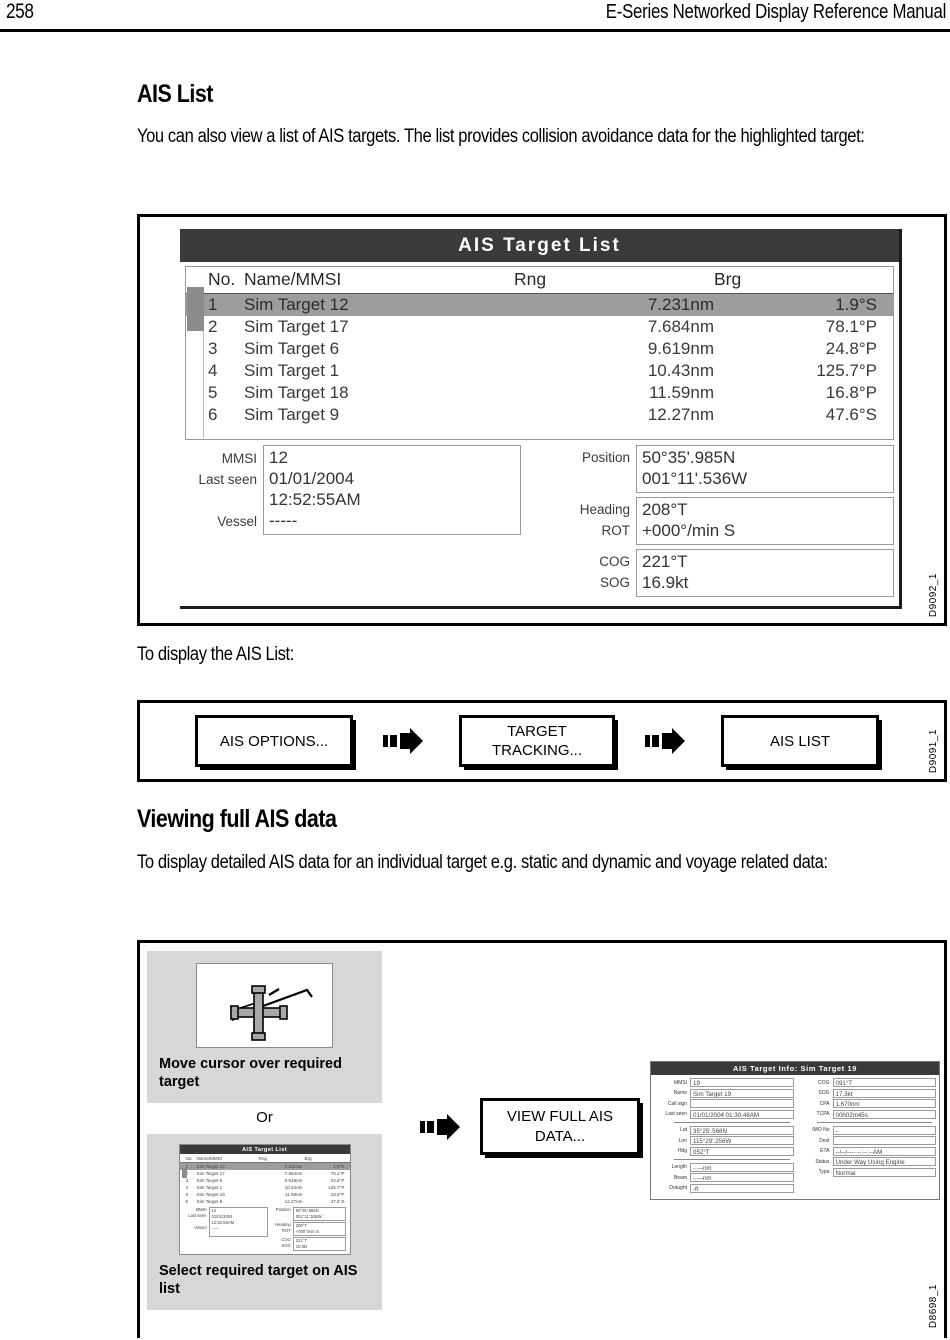  What do you see at coordinates (614, 561) in the screenshot?
I see `label-cog: COG` at bounding box center [614, 561].